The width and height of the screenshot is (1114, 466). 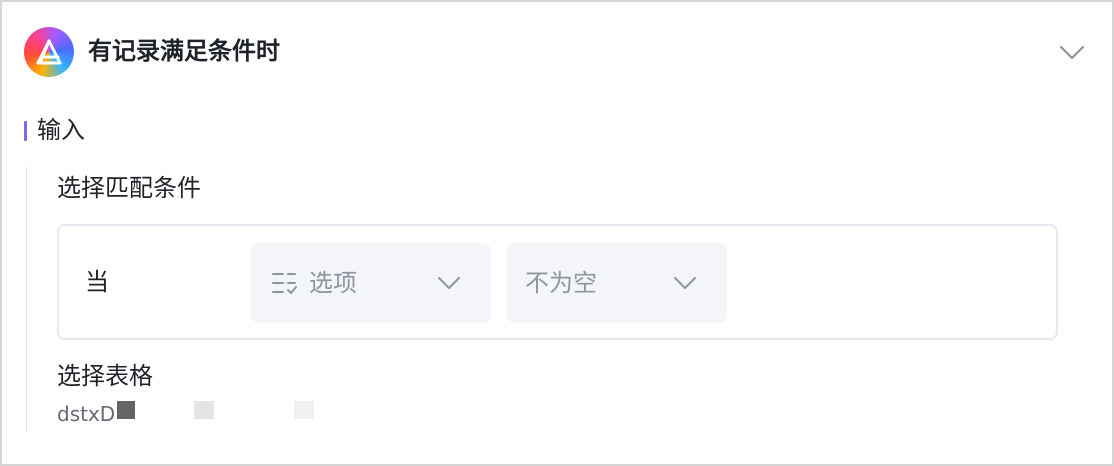 What do you see at coordinates (105, 376) in the screenshot?
I see `table-select-label: 选择表格` at bounding box center [105, 376].